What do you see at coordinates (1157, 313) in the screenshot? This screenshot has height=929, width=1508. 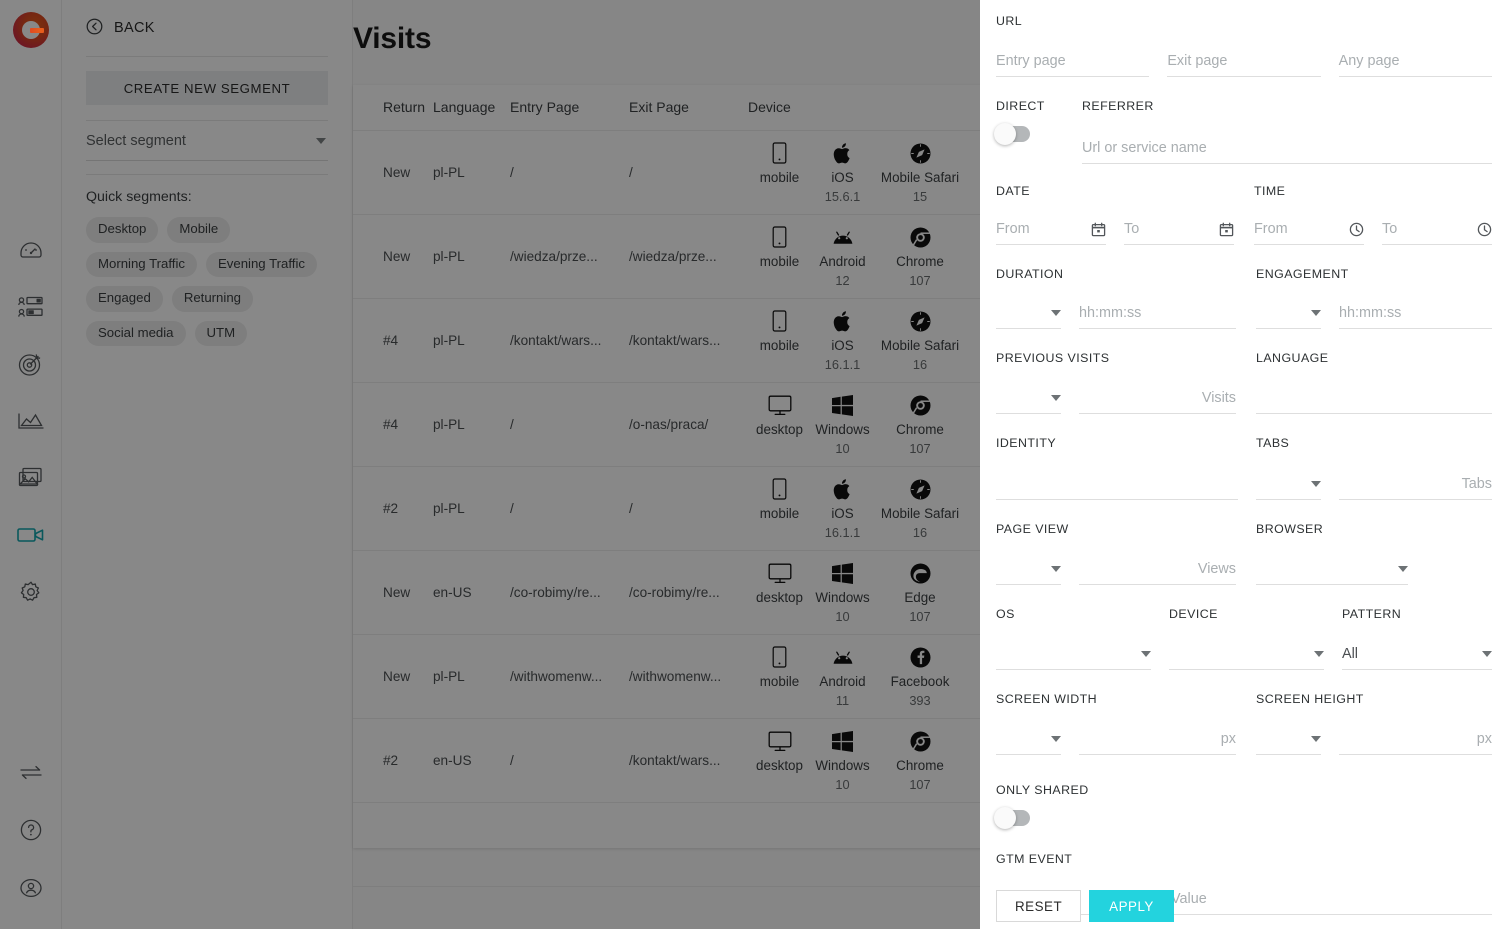 I see `duration-value-input: hh:mm:ss` at bounding box center [1157, 313].